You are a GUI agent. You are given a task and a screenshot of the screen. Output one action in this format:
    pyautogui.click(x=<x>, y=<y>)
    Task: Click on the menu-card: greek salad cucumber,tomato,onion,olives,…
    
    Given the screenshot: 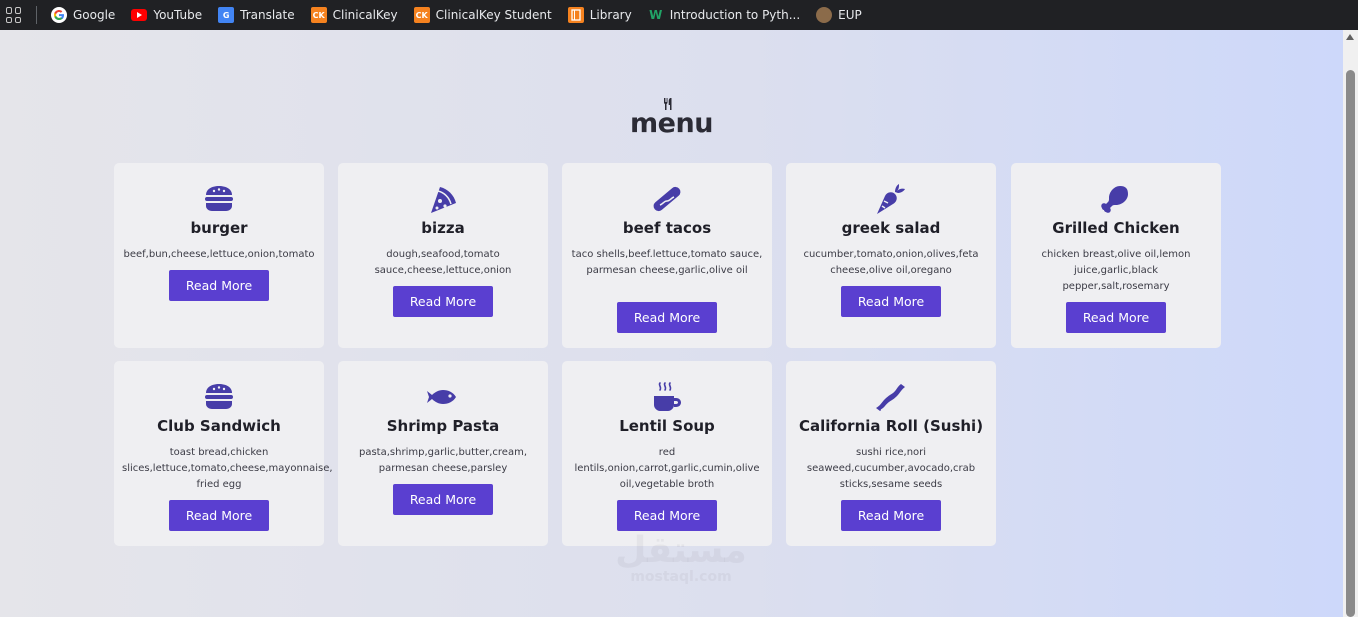 What is the action you would take?
    pyautogui.click(x=891, y=255)
    